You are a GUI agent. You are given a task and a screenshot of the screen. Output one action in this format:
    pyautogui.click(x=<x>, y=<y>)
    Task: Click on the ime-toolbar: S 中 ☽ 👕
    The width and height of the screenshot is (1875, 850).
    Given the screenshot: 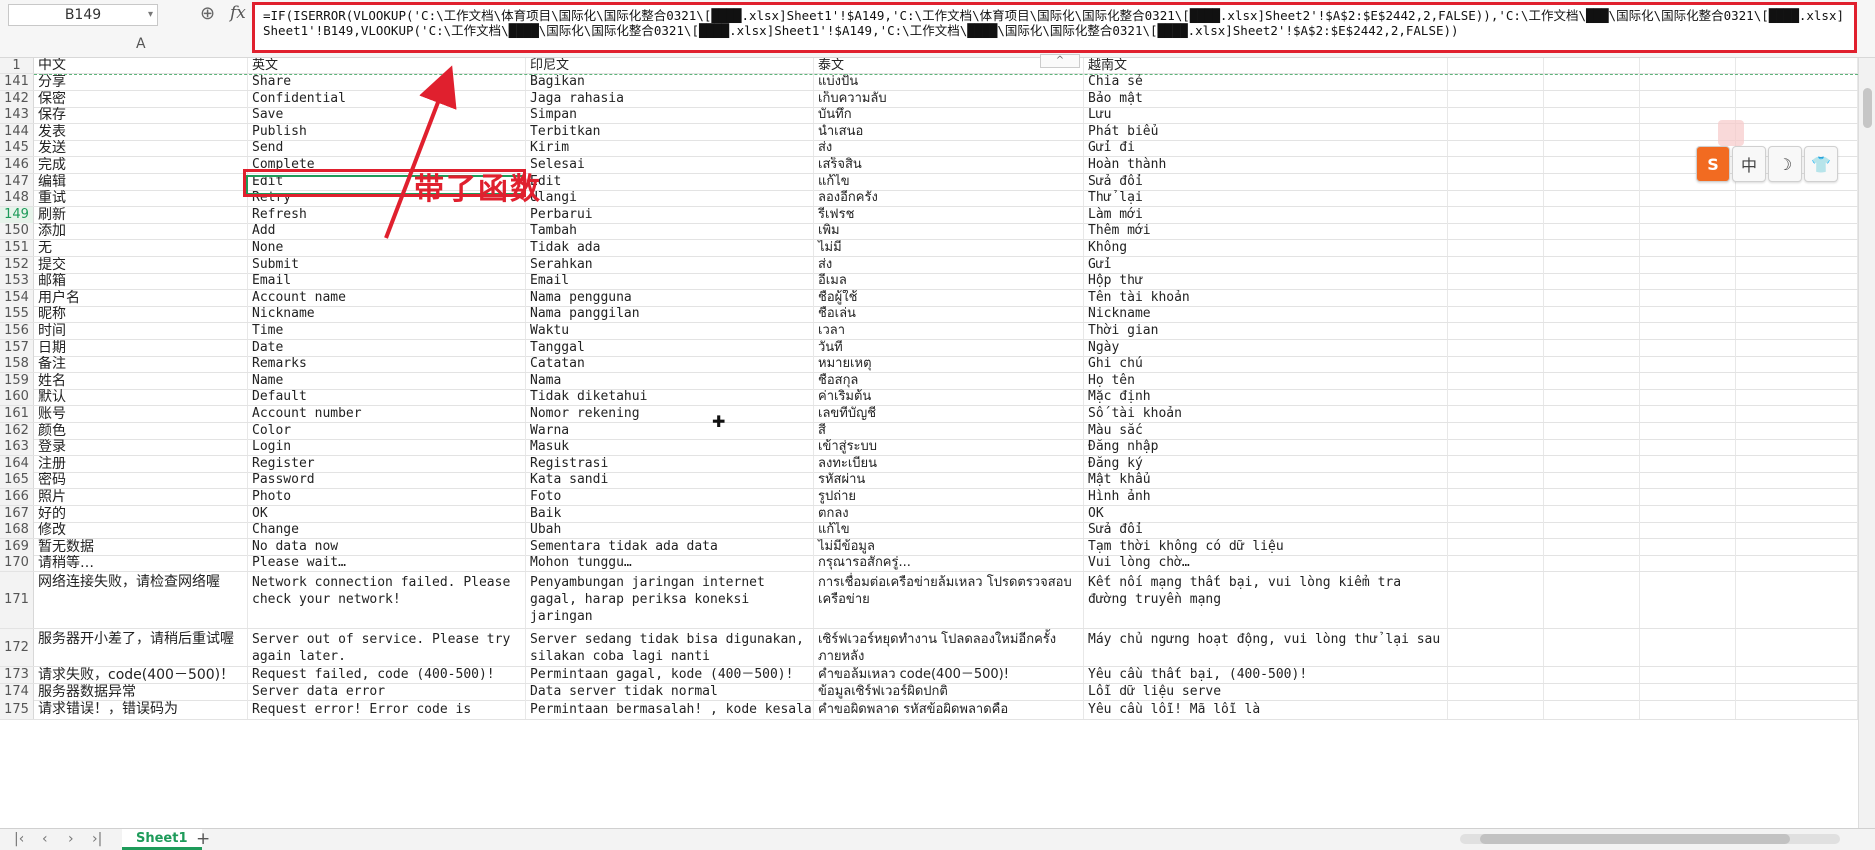 What is the action you would take?
    pyautogui.click(x=1767, y=164)
    